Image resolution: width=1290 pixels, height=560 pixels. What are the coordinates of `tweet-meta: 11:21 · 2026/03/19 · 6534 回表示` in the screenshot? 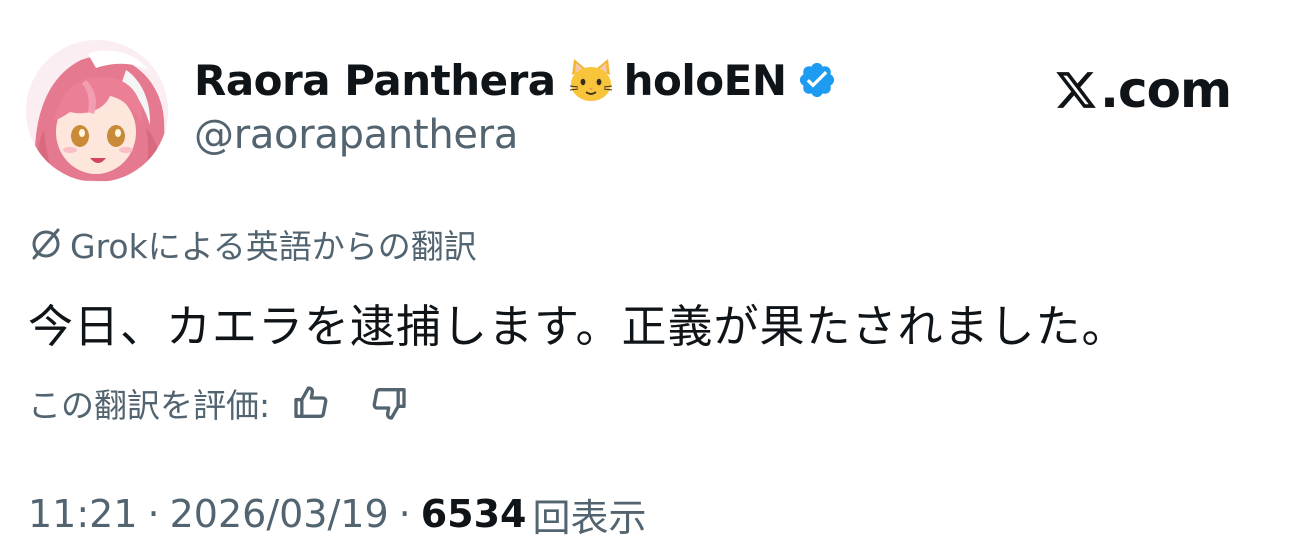 It's located at (337, 514).